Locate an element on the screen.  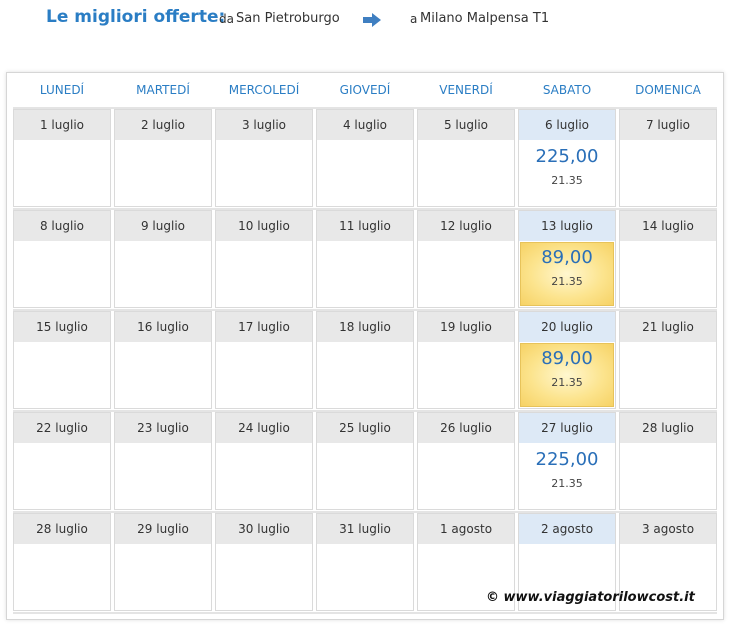
day-date-label: 2 agosto is located at coordinates (567, 529).